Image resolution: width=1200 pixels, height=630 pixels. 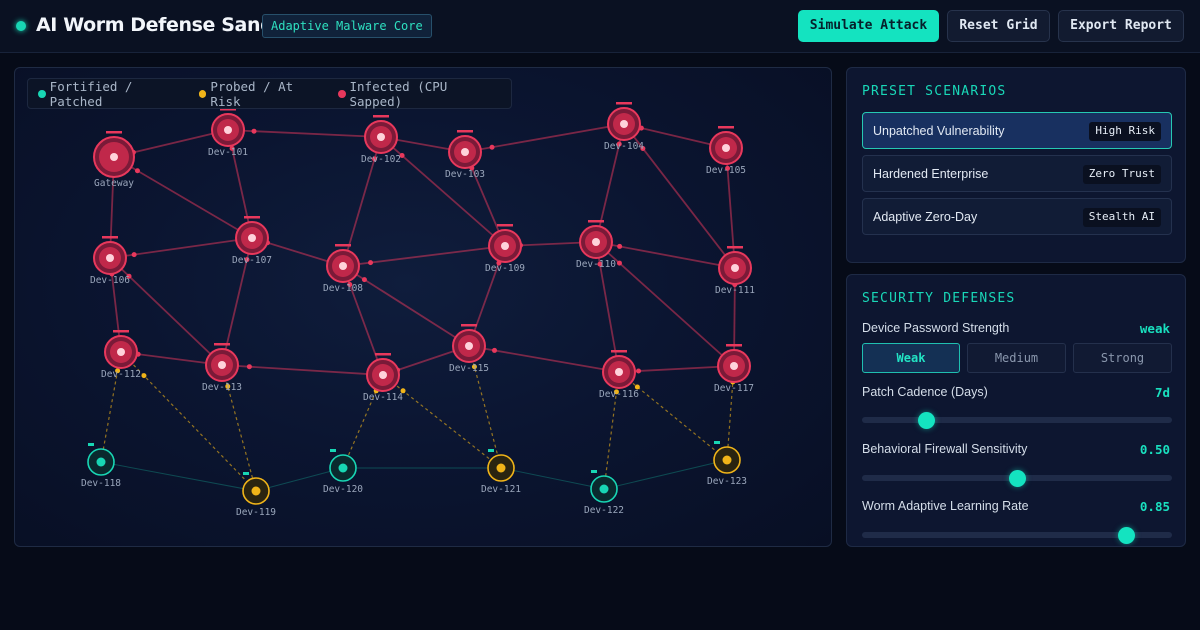 I want to click on network-node: Dev-118, so click(x=101, y=466).